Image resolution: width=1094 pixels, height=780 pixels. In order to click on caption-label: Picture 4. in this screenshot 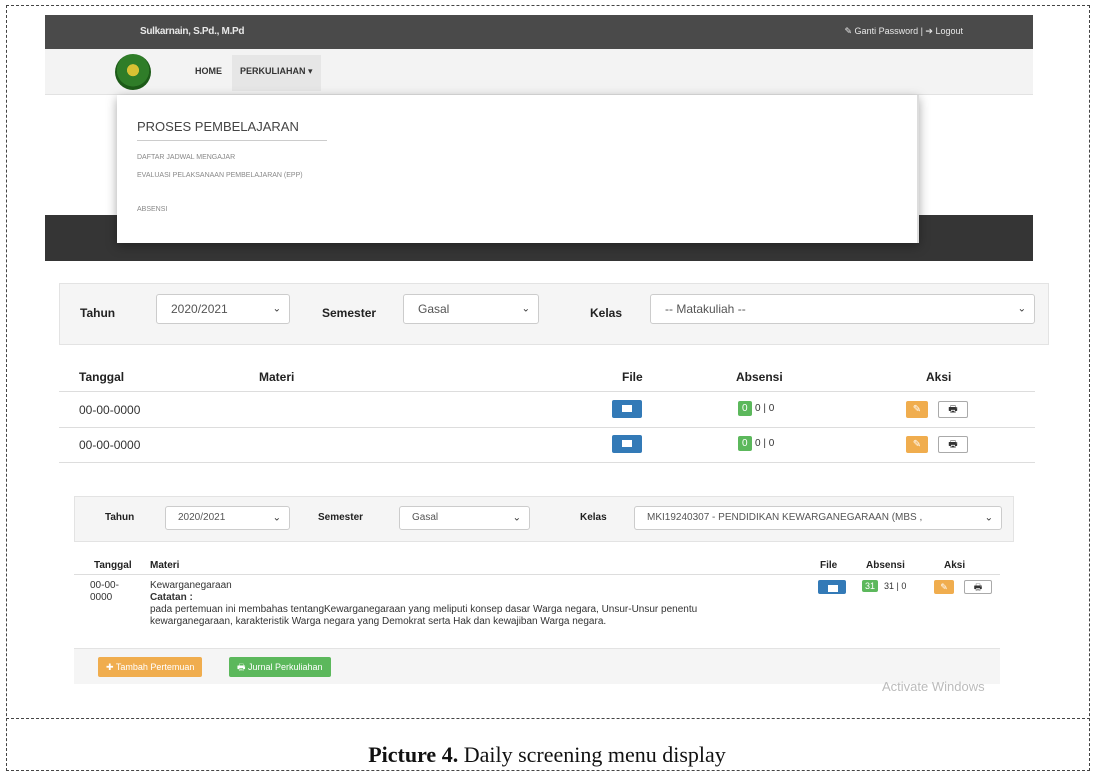, I will do `click(413, 754)`.